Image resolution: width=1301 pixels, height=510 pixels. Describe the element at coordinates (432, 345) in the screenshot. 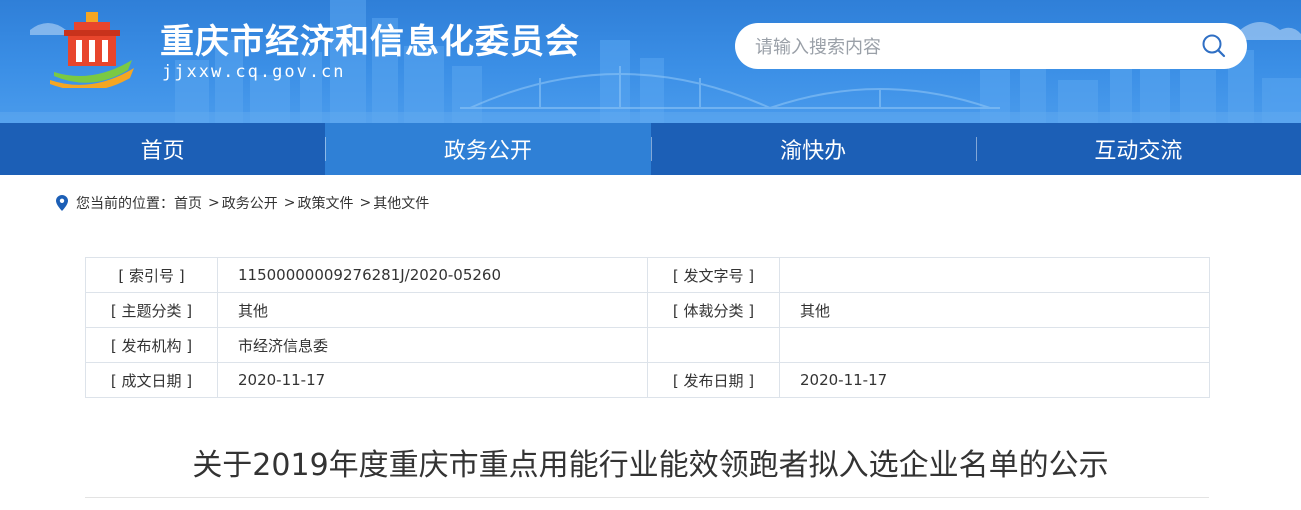

I see `publishing-agency-value: 市经济信息委` at that location.